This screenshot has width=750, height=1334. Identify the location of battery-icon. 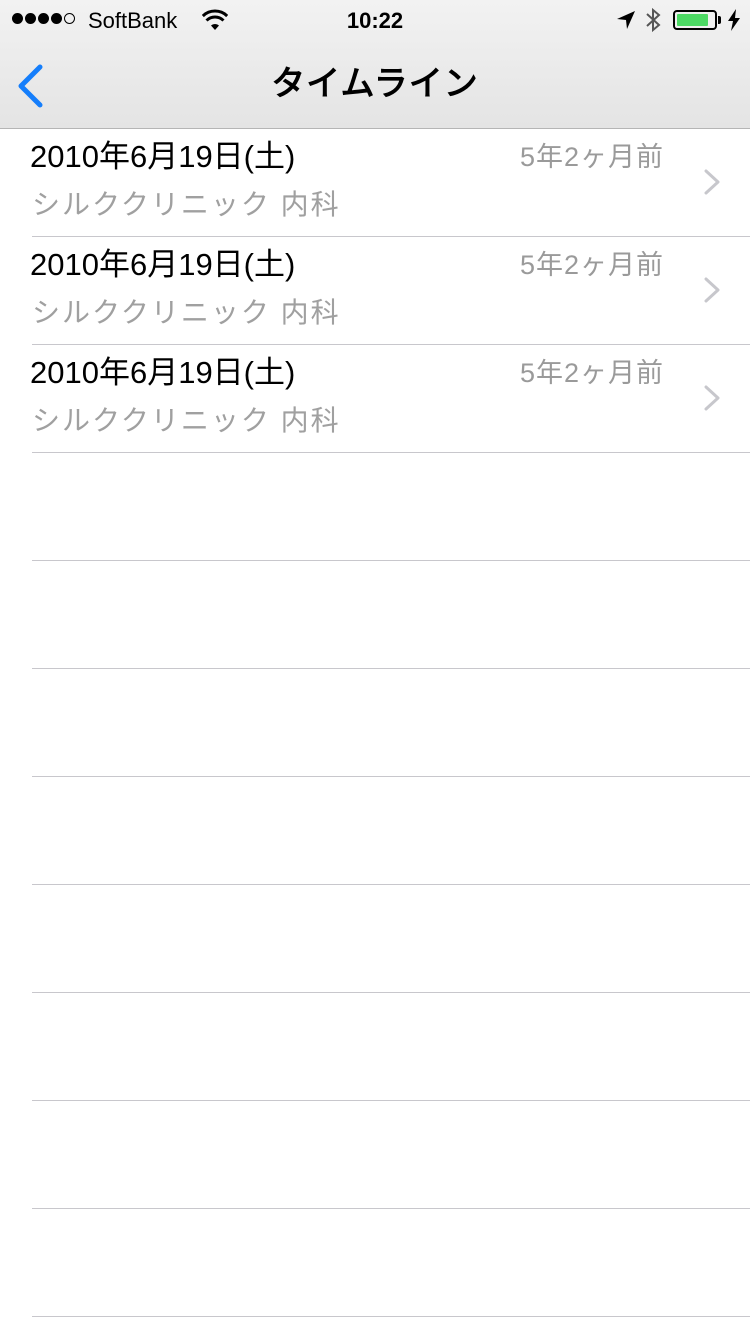
(695, 20).